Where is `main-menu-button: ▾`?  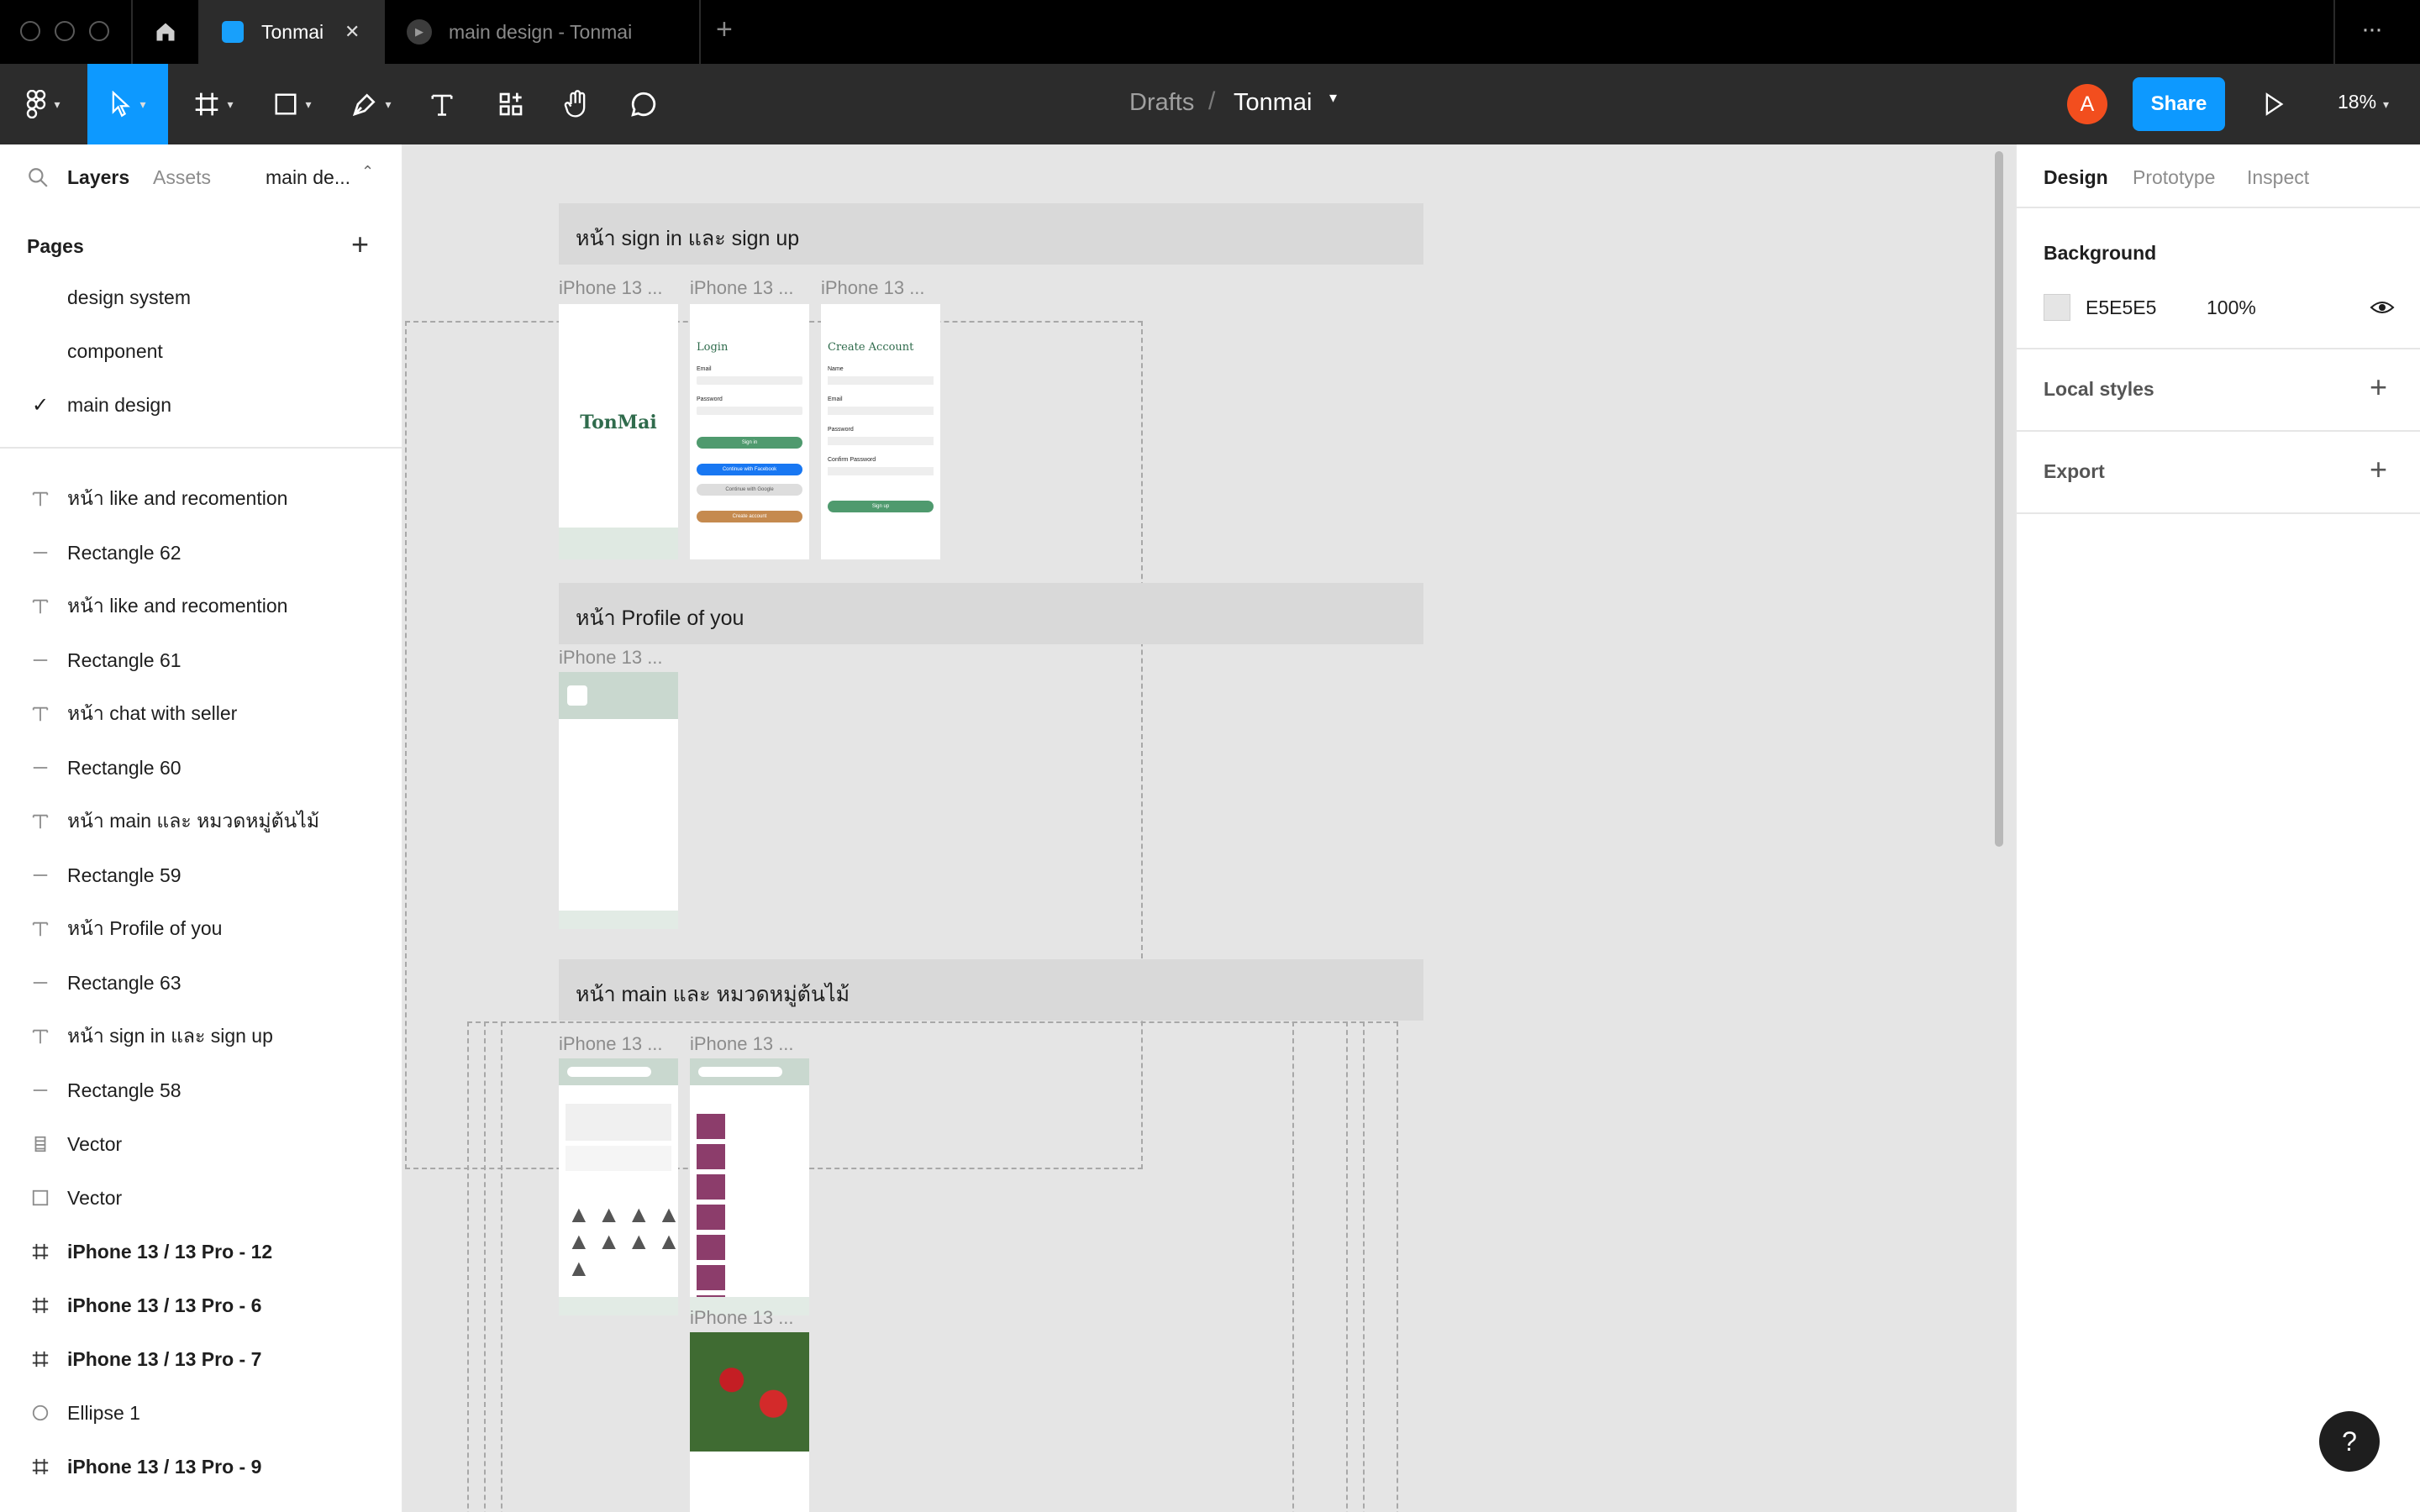 main-menu-button: ▾ is located at coordinates (42, 104).